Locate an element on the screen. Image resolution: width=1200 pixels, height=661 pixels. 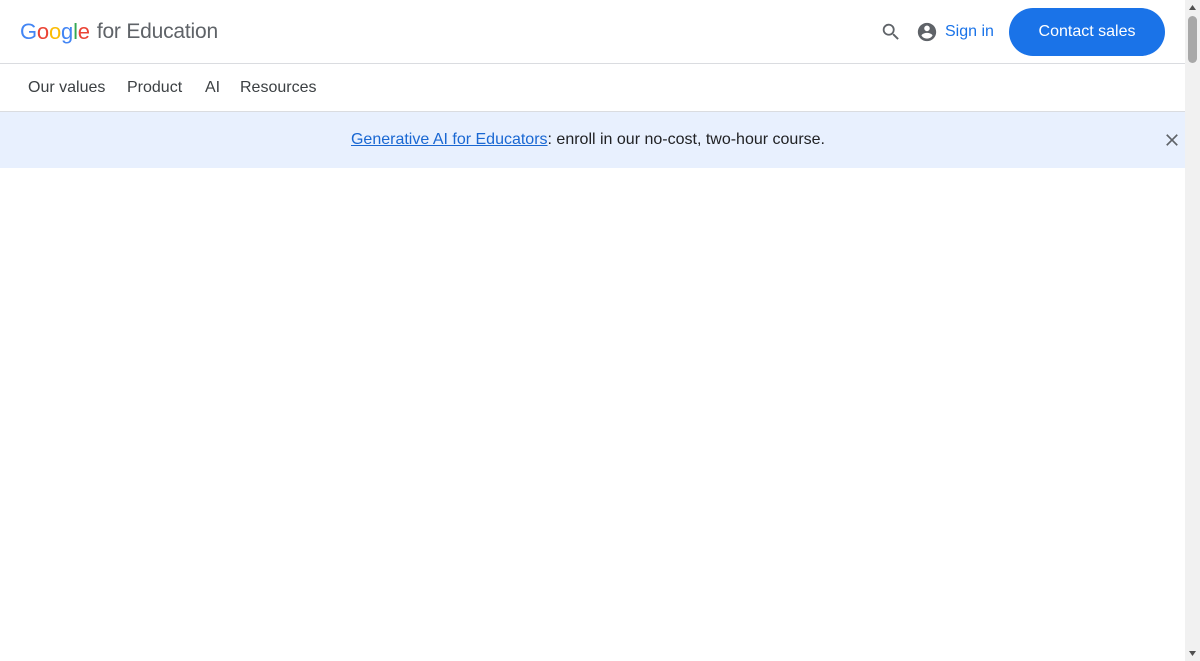
google-for-education-logo: Google for Education is located at coordinates (119, 32).